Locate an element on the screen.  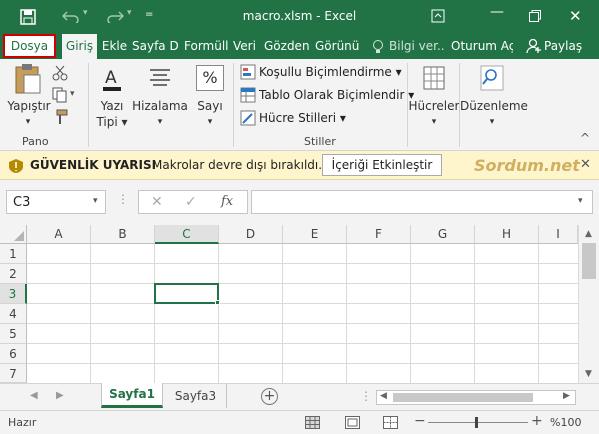
gridline is located at coordinates (302, 343).